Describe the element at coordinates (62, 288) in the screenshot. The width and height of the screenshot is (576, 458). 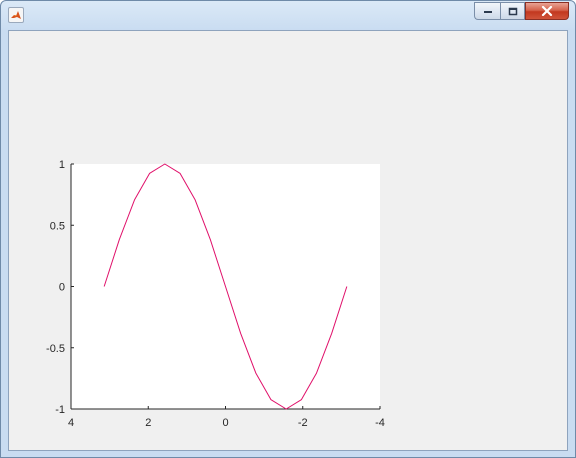
I see `y-tick-label: 0` at that location.